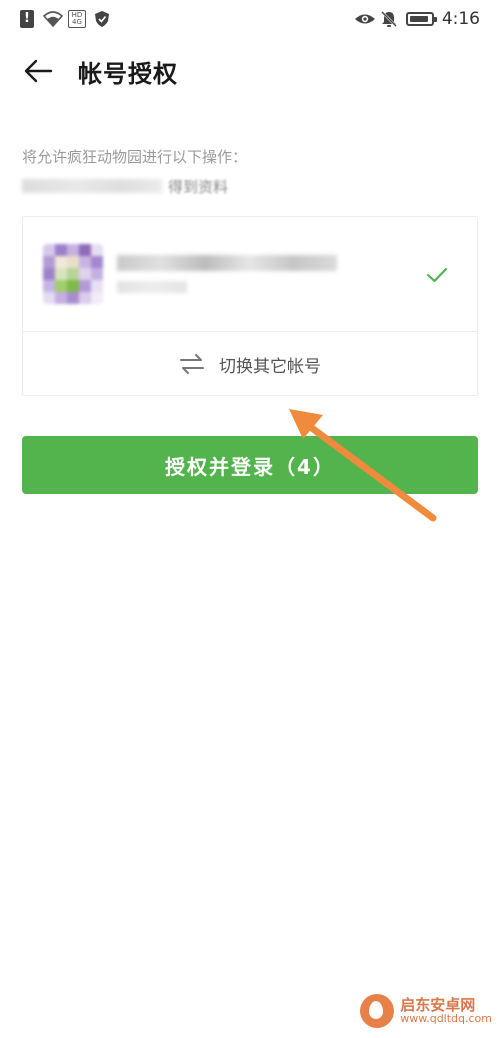  I want to click on status-right-icons: 4:16, so click(417, 19).